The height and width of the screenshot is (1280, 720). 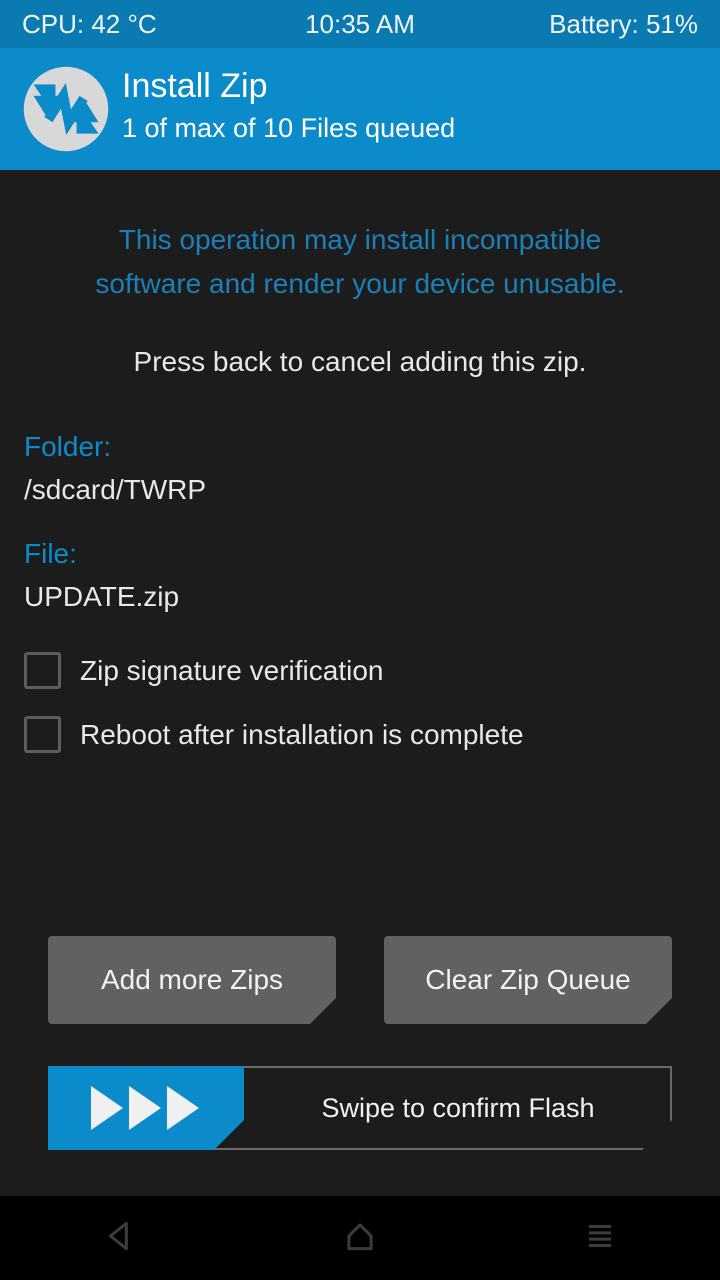 What do you see at coordinates (458, 1107) in the screenshot?
I see `swipe-instruction-label: Swipe to confirm Flash` at bounding box center [458, 1107].